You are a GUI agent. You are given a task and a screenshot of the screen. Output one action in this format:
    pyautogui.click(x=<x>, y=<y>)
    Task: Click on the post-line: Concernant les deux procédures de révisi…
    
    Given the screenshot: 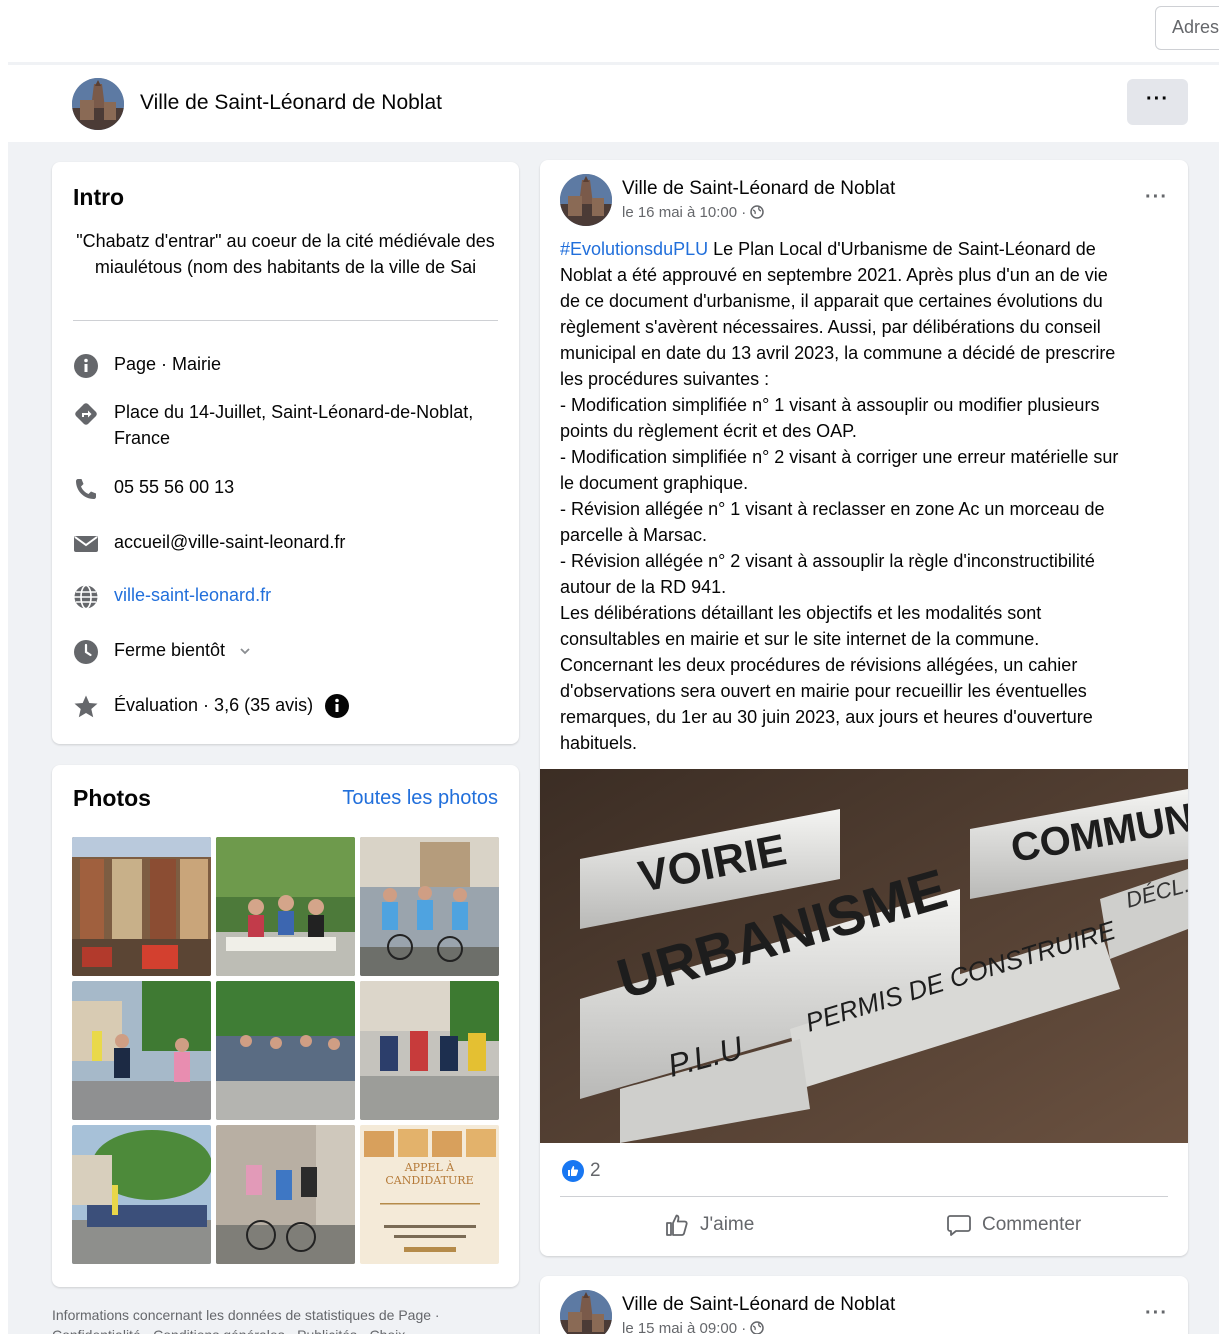 What is the action you would take?
    pyautogui.click(x=819, y=665)
    